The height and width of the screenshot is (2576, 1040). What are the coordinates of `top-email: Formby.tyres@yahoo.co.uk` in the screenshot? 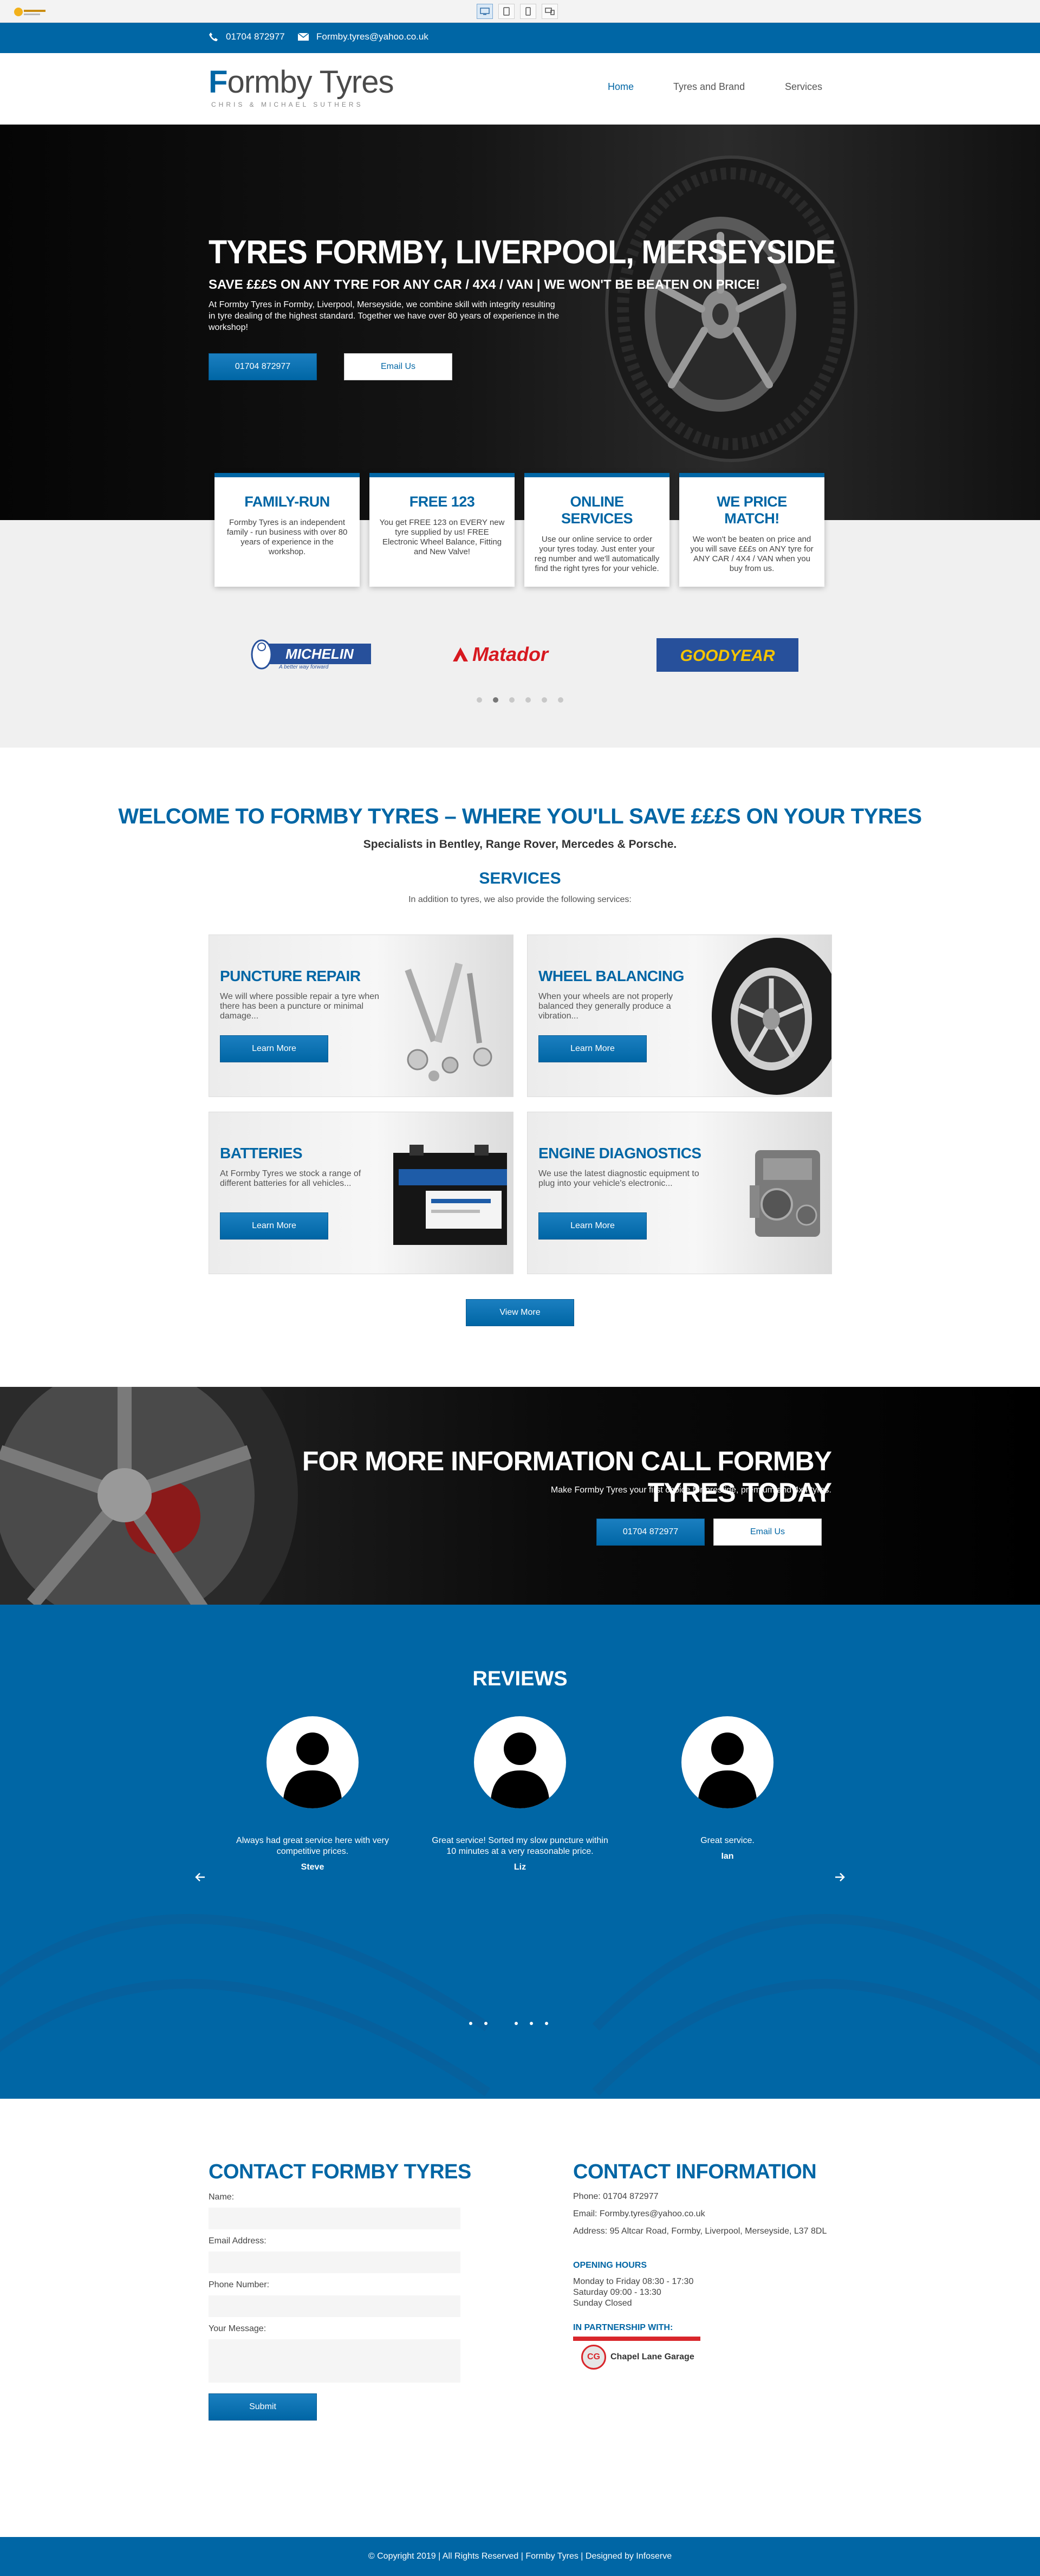 It's located at (363, 36).